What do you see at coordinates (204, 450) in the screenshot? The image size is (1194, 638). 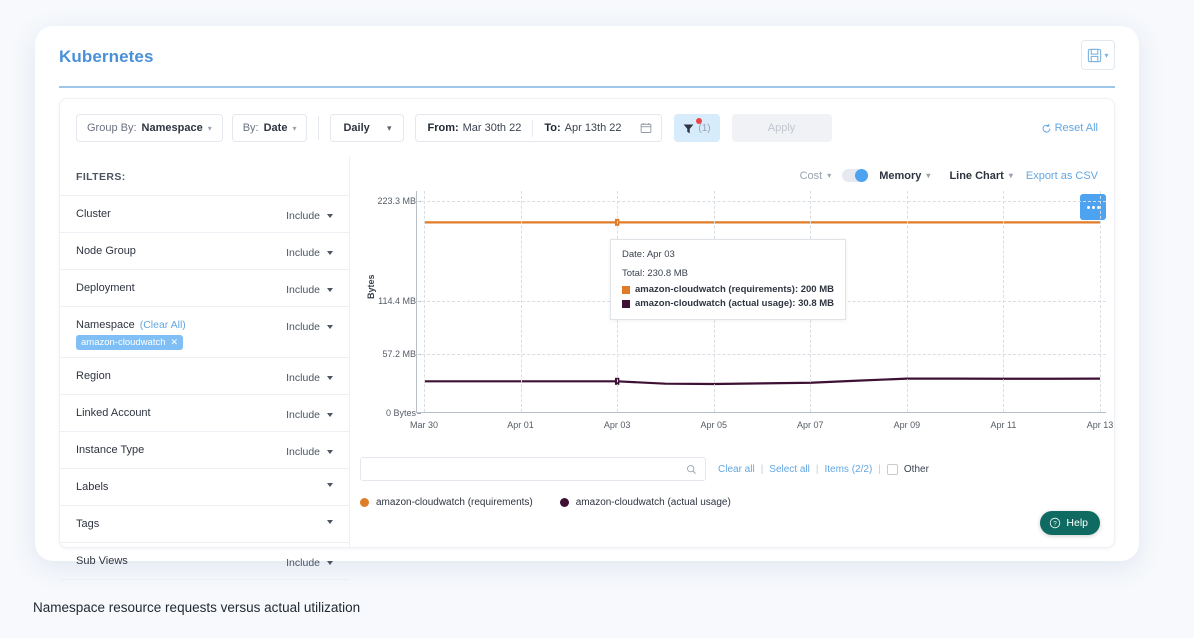 I see `filter-row-instance-type: Instance Type Include` at bounding box center [204, 450].